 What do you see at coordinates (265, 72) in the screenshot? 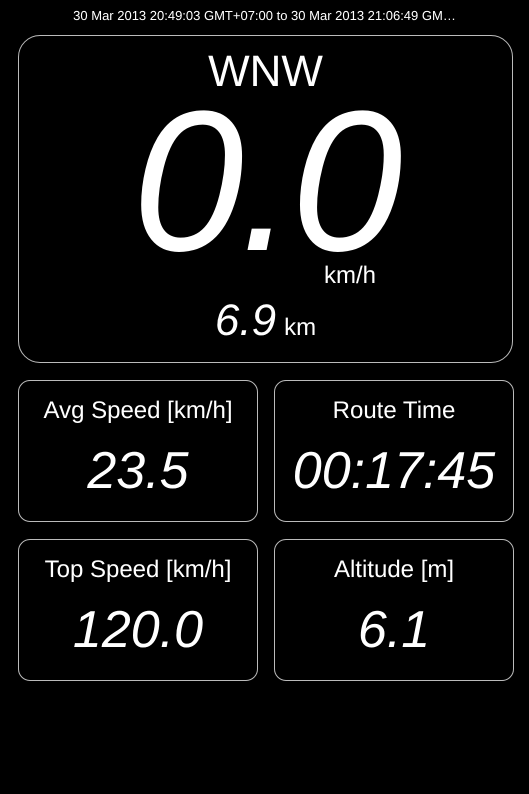
I see `heading: WNW` at bounding box center [265, 72].